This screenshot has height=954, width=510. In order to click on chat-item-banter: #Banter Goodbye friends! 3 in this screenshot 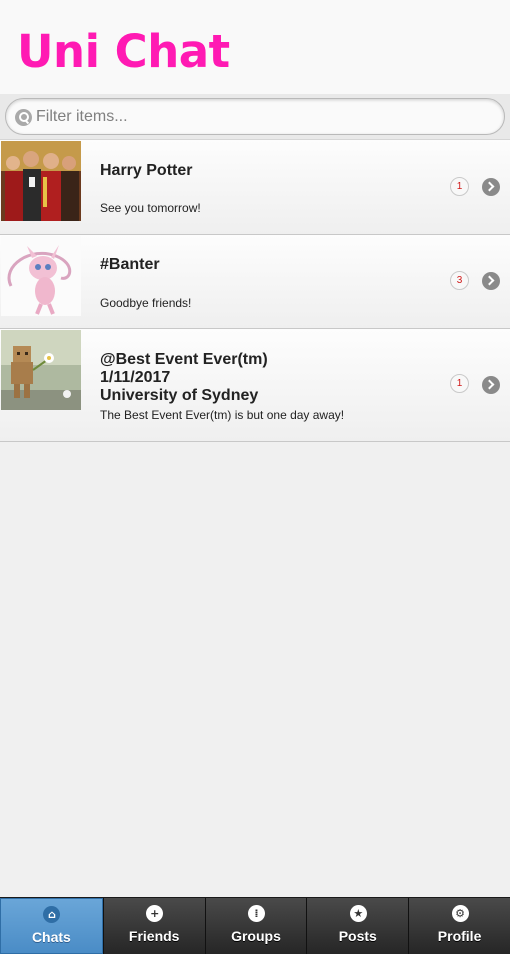, I will do `click(255, 282)`.